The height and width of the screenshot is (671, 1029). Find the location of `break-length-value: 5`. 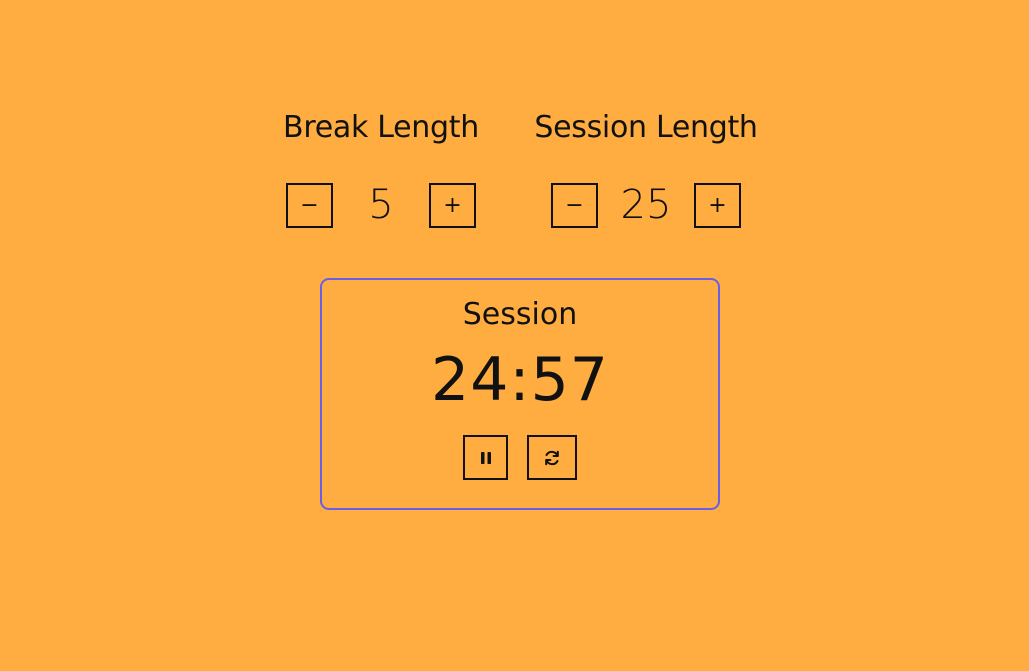

break-length-value: 5 is located at coordinates (381, 205).